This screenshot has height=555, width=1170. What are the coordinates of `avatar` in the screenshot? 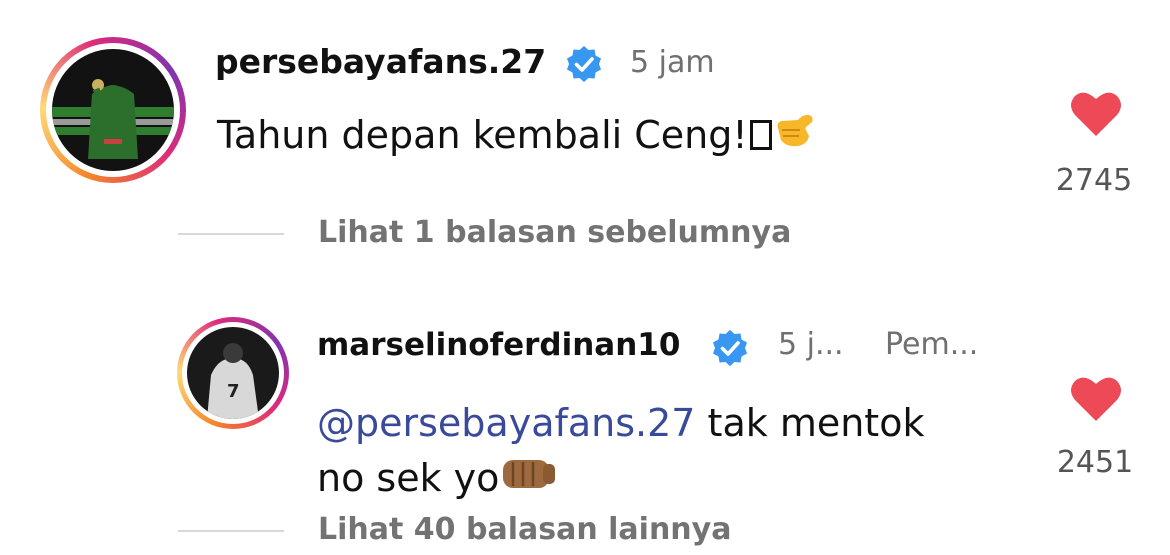 It's located at (113, 110).